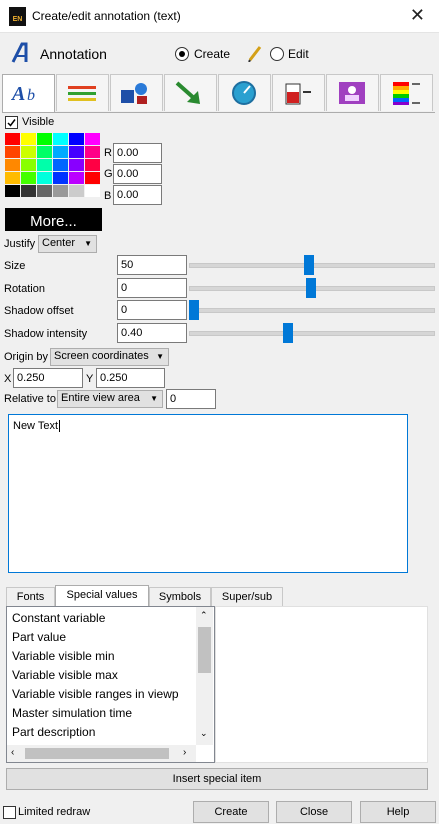 This screenshot has height=824, width=439. I want to click on create-button: Create, so click(231, 812).